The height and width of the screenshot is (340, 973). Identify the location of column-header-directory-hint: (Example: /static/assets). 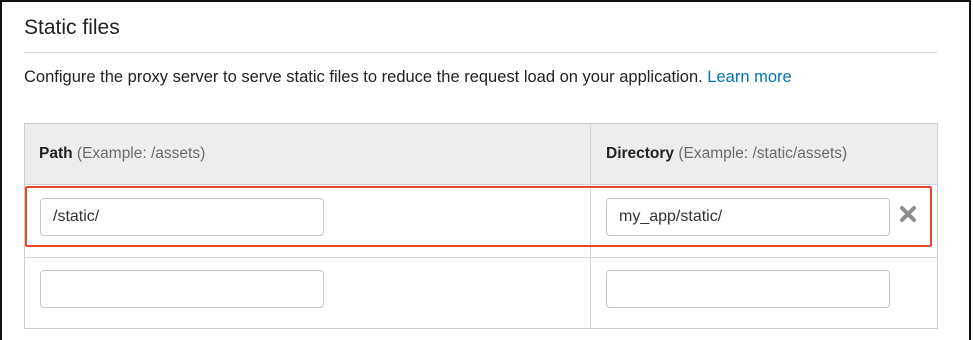
(763, 153).